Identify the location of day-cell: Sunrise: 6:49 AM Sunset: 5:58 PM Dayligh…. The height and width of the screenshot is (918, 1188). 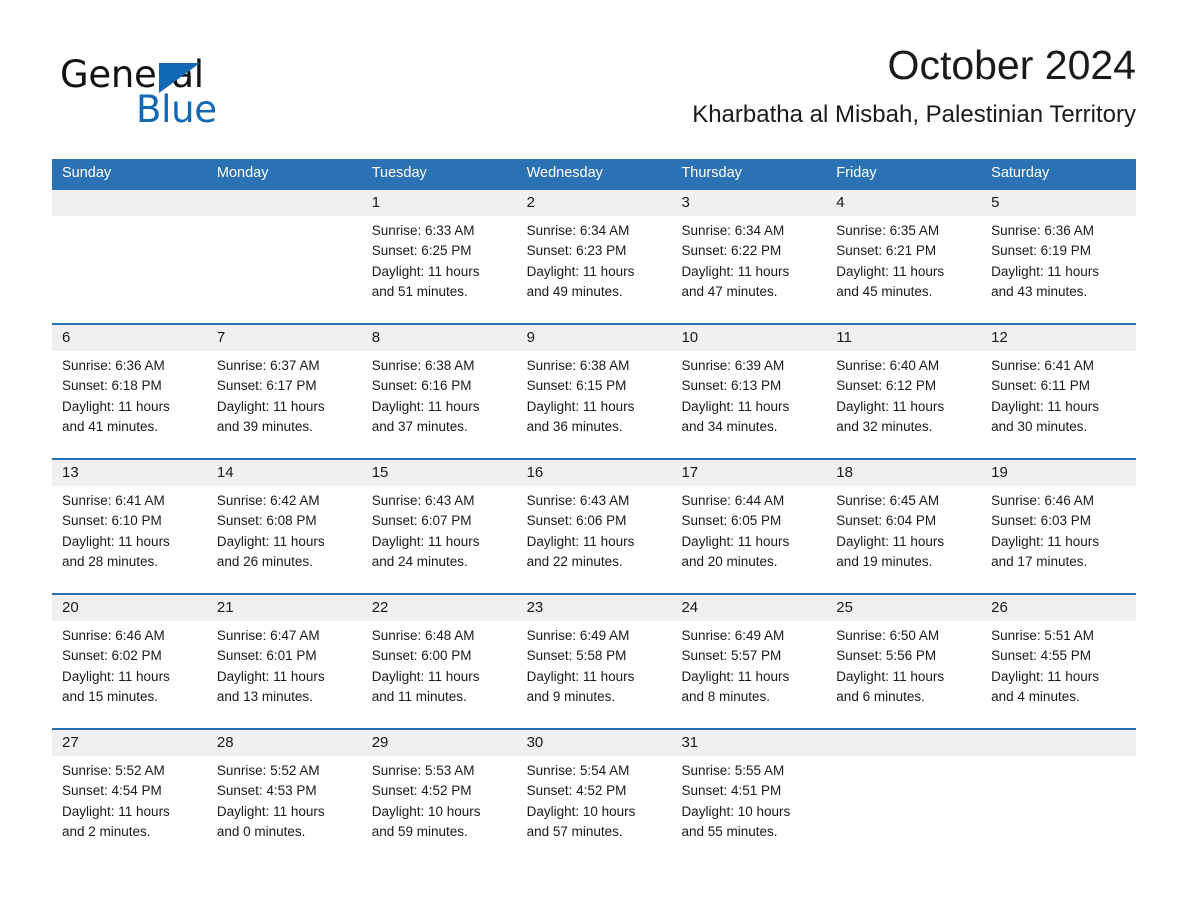
(594, 674).